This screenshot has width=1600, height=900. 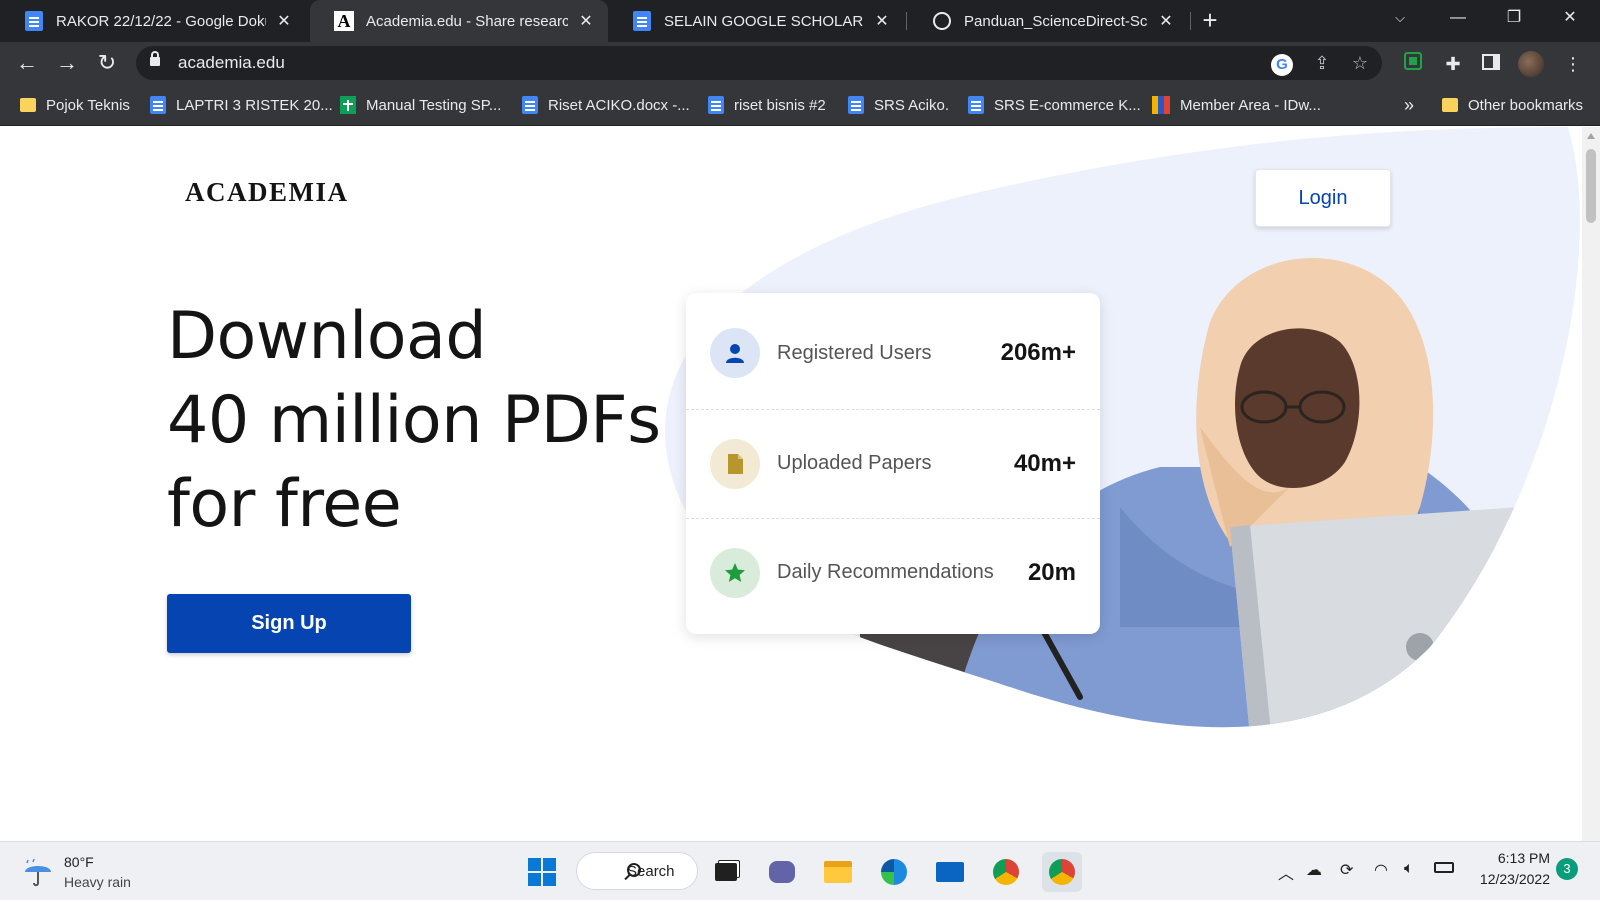 What do you see at coordinates (344, 21) in the screenshot?
I see `academia-icon: A` at bounding box center [344, 21].